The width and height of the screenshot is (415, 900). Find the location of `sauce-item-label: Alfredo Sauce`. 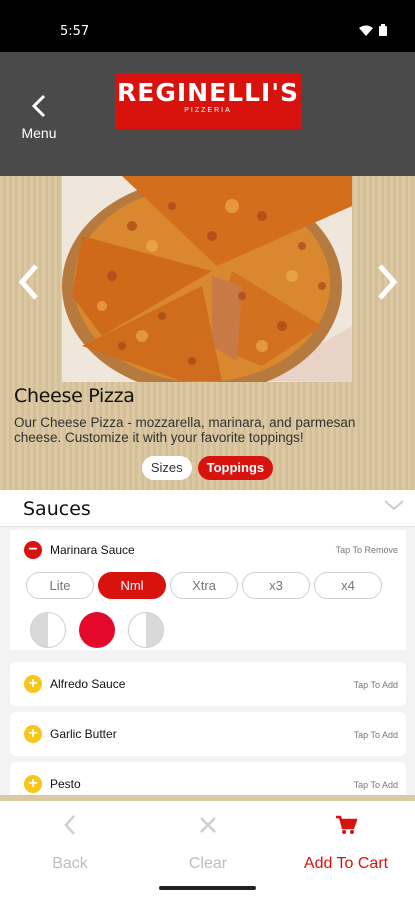

sauce-item-label: Alfredo Sauce is located at coordinates (88, 684).